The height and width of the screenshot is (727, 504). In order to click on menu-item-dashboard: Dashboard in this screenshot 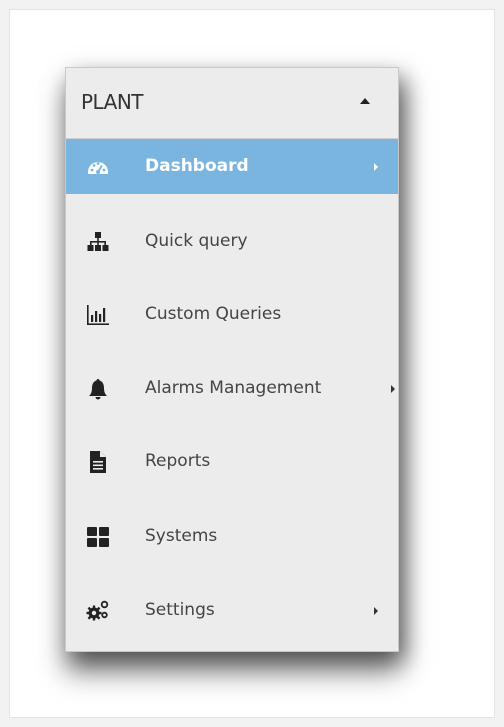, I will do `click(232, 166)`.